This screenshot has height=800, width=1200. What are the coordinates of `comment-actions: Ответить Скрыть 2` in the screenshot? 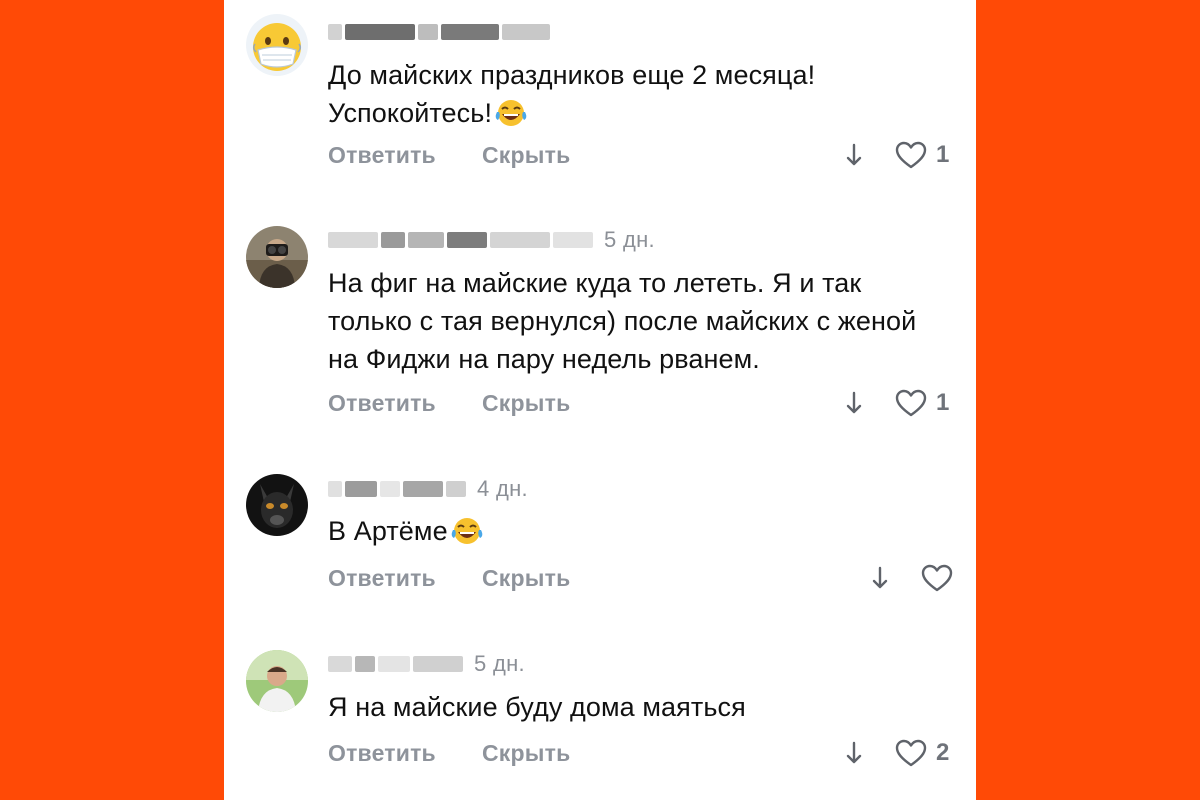 It's located at (641, 753).